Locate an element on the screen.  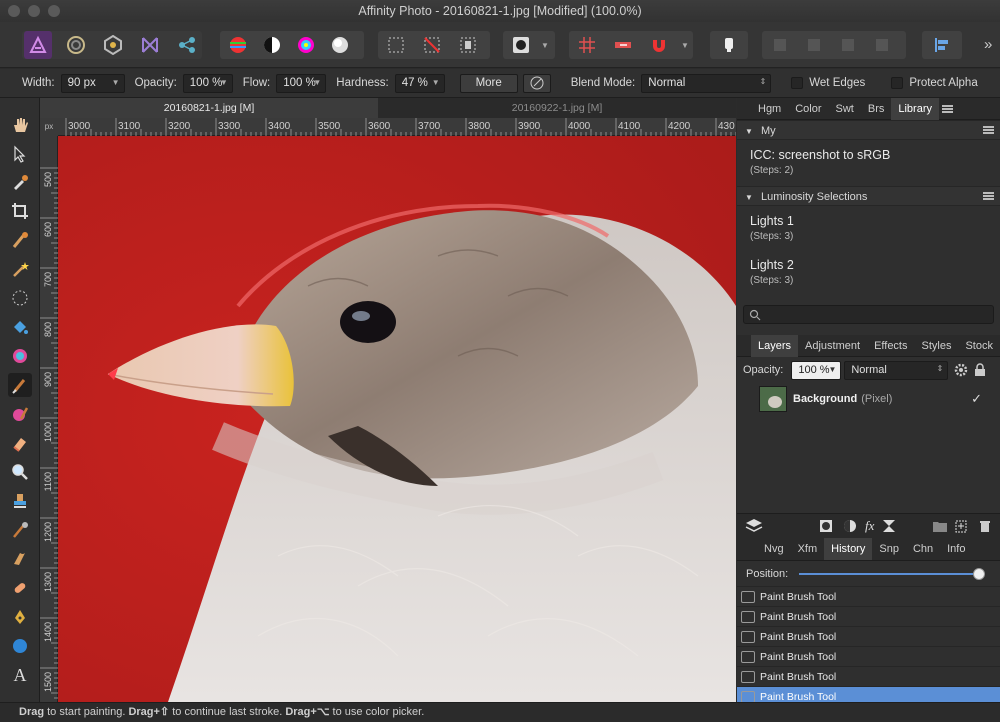
marquee-icon is located at coordinates (20, 298).